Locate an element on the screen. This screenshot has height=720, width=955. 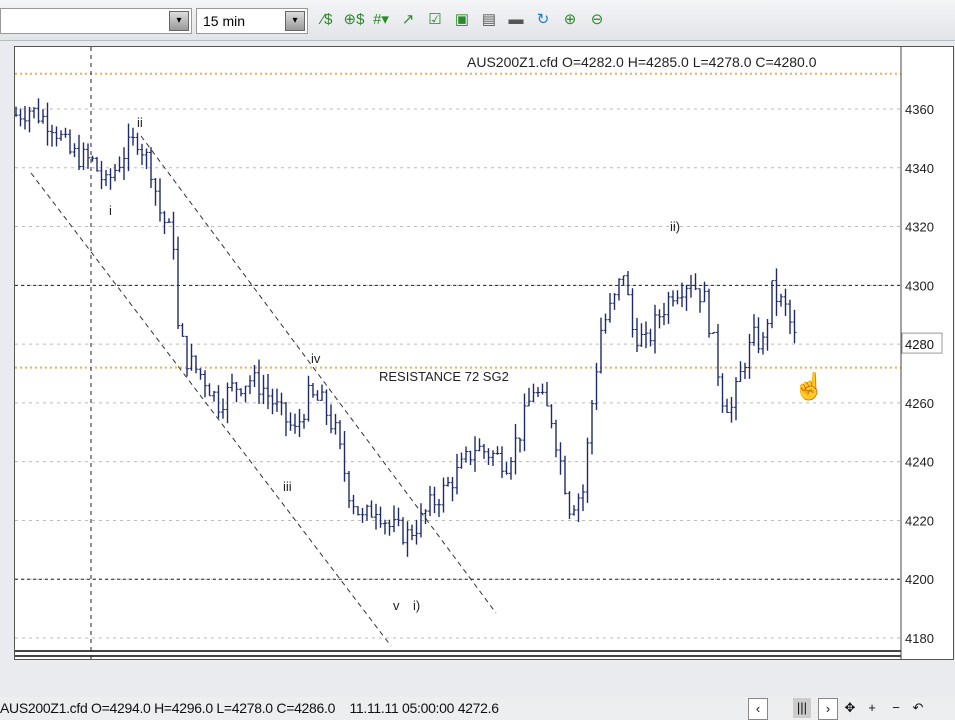
add-s-icon: ⊕$ is located at coordinates (354, 20).